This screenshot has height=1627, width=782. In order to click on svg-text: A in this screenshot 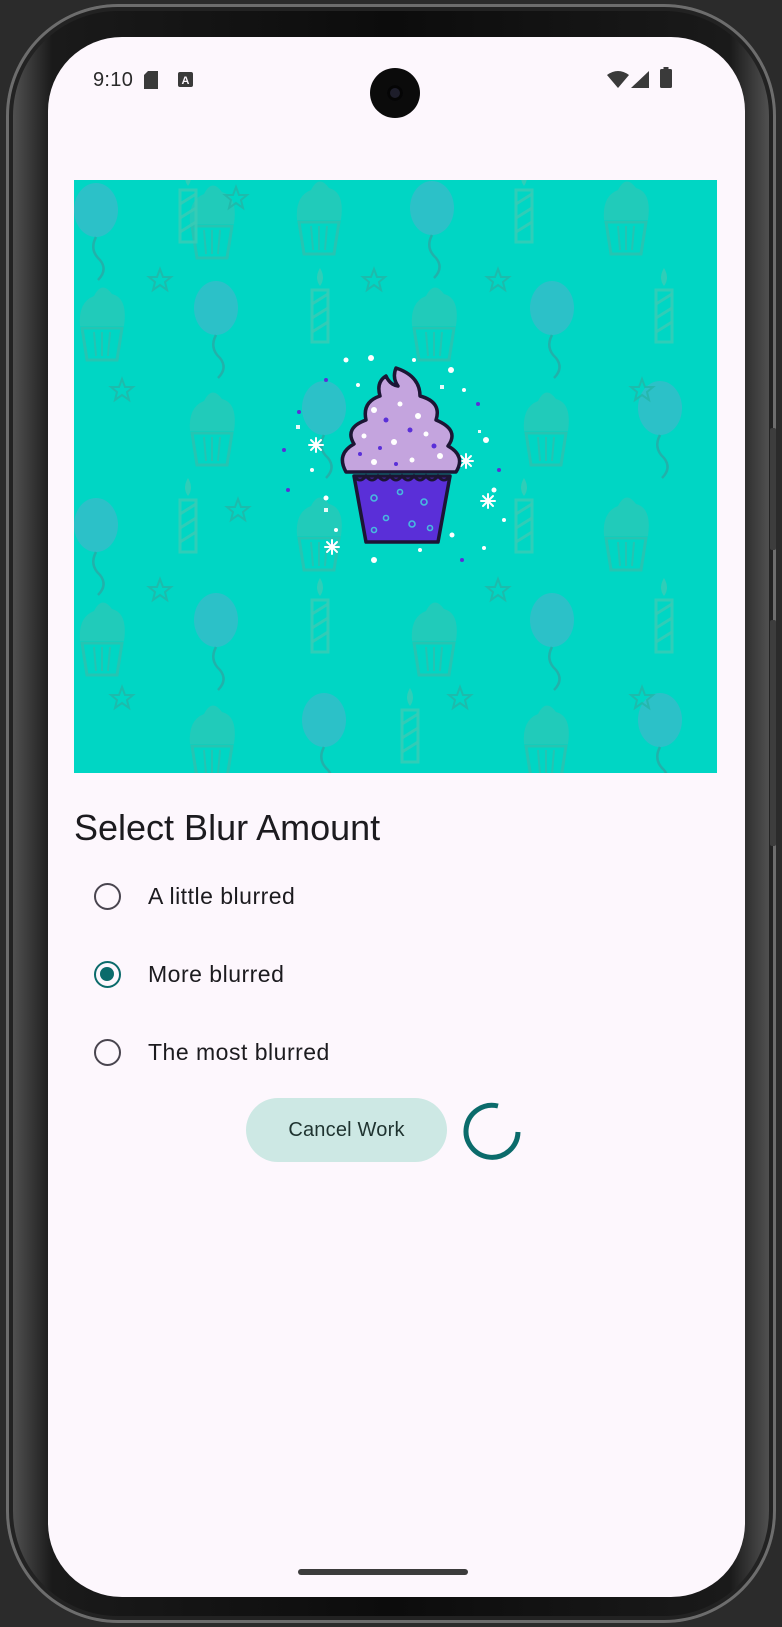, I will do `click(186, 81)`.